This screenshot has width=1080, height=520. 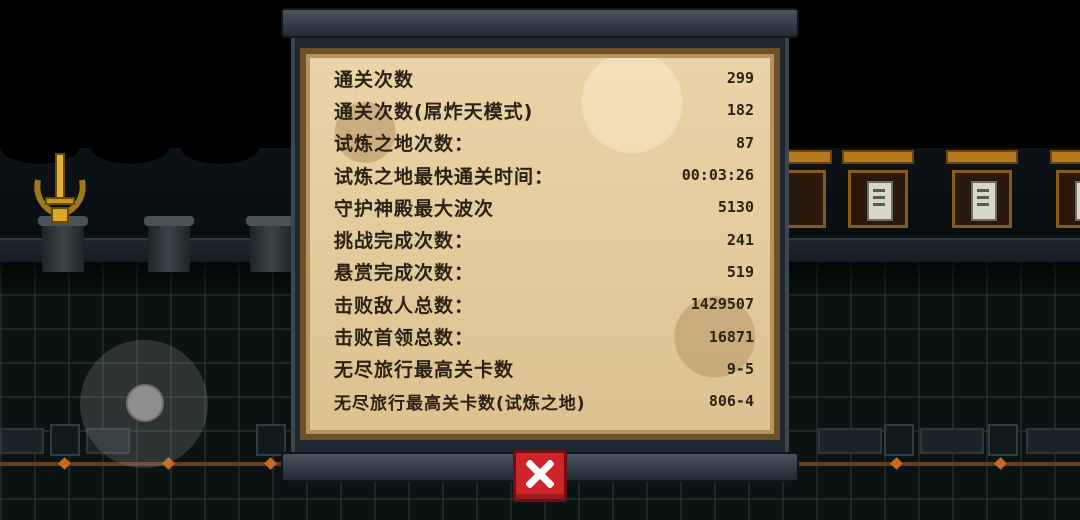 I want to click on stat-label: 击败首领总数：, so click(x=404, y=338).